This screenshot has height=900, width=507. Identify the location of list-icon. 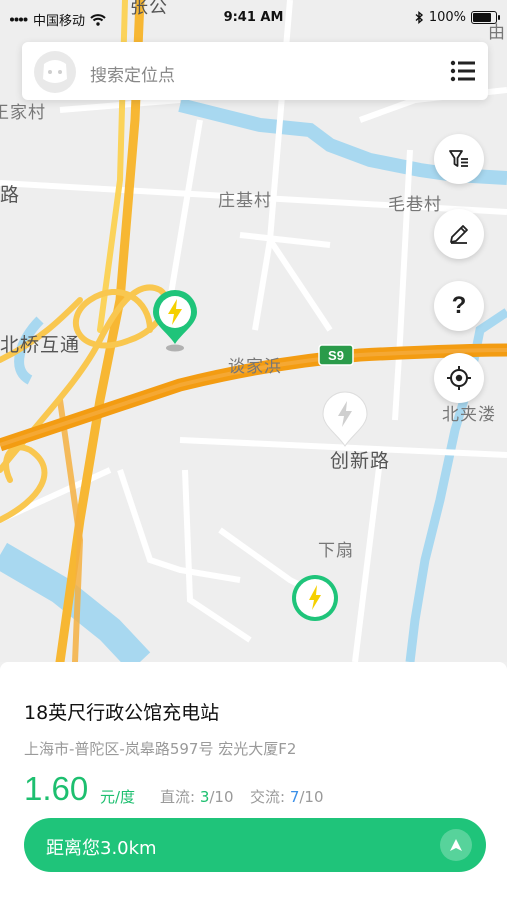
(462, 71).